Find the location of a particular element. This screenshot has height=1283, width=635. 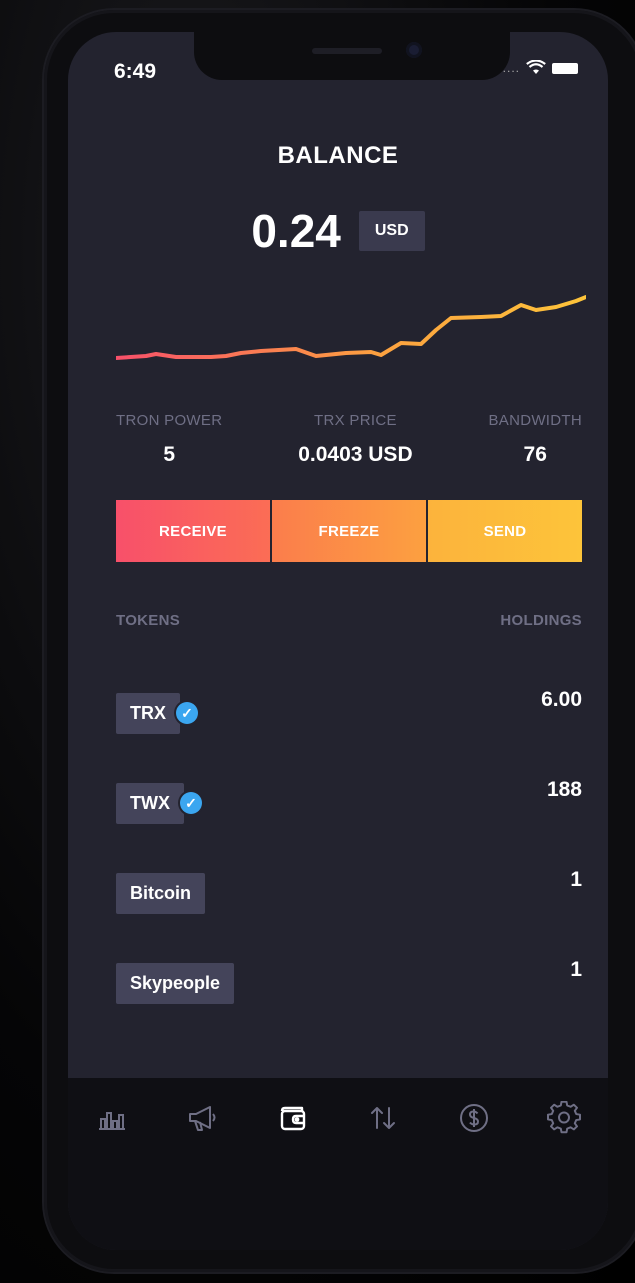

send-button: SEND is located at coordinates (505, 531).